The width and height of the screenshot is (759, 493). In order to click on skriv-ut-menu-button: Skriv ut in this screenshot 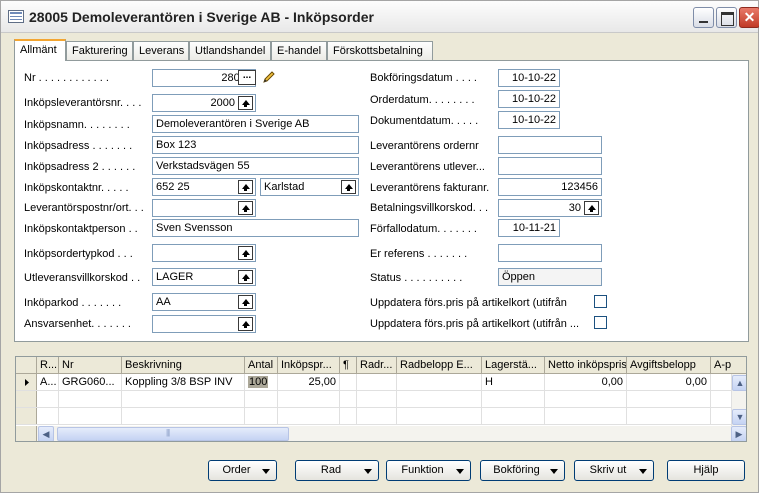, I will do `click(614, 470)`.